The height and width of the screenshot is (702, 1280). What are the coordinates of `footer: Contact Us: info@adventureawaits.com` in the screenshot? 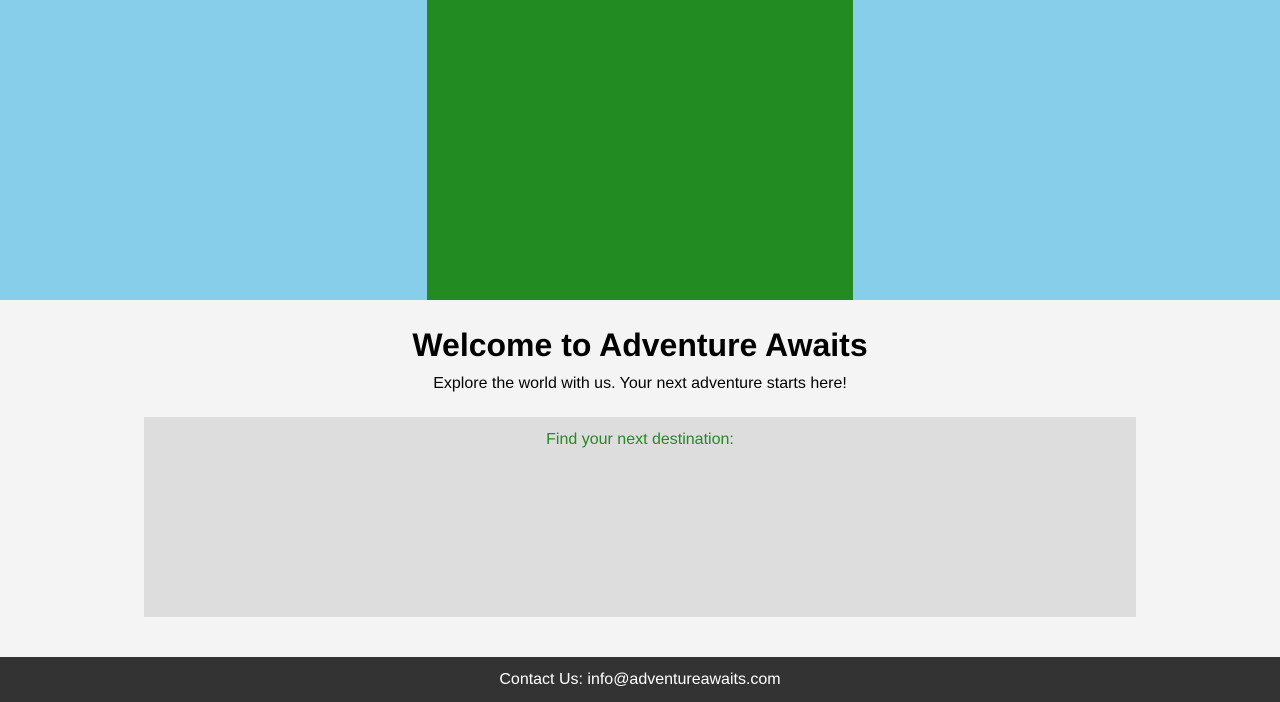 It's located at (640, 679).